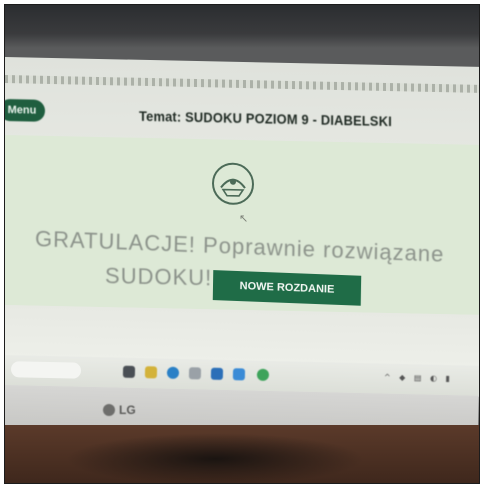 This screenshot has width=482, height=486. I want to click on edge-icon, so click(173, 372).